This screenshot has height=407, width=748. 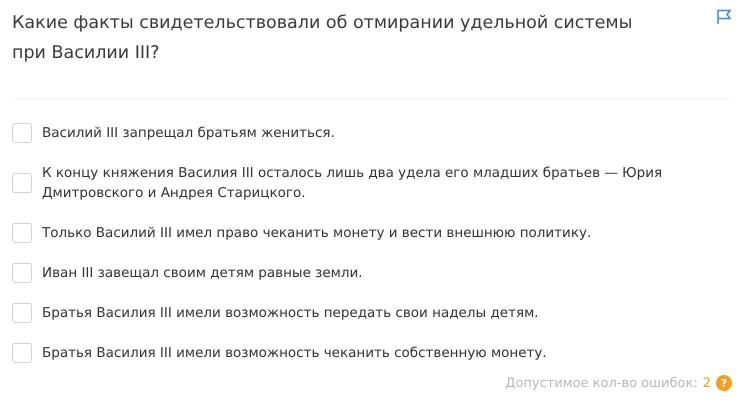 I want to click on errors-label: Допустимое кол-во ошибок:, so click(x=601, y=383).